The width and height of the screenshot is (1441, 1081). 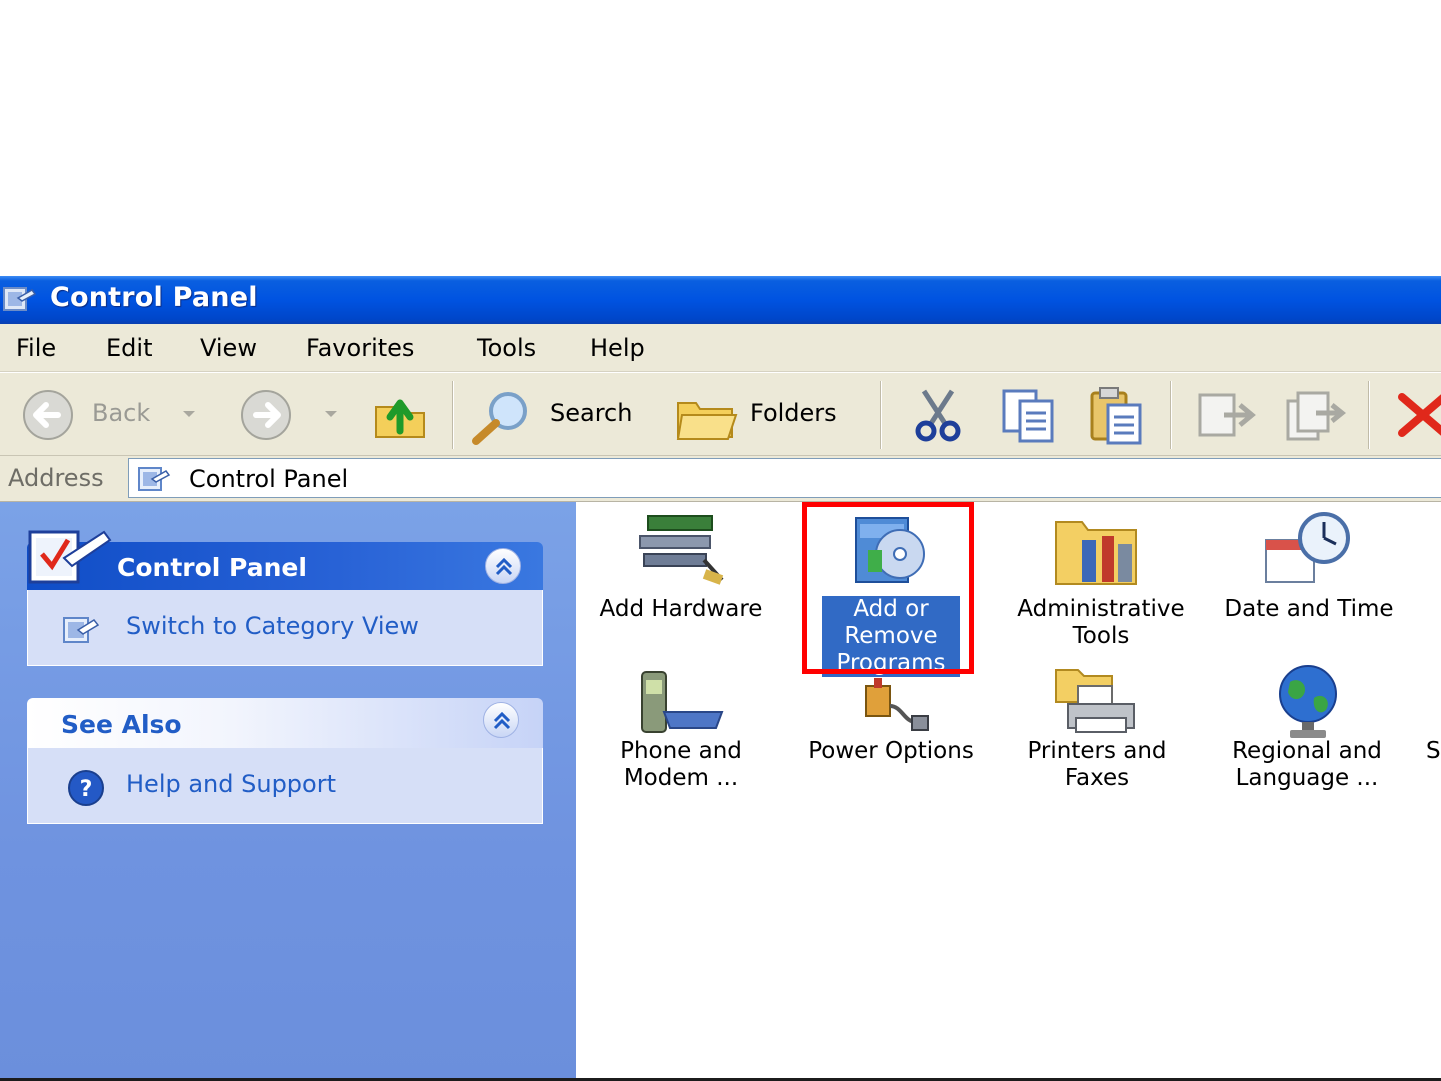 I want to click on menu-file: File, so click(x=36, y=348).